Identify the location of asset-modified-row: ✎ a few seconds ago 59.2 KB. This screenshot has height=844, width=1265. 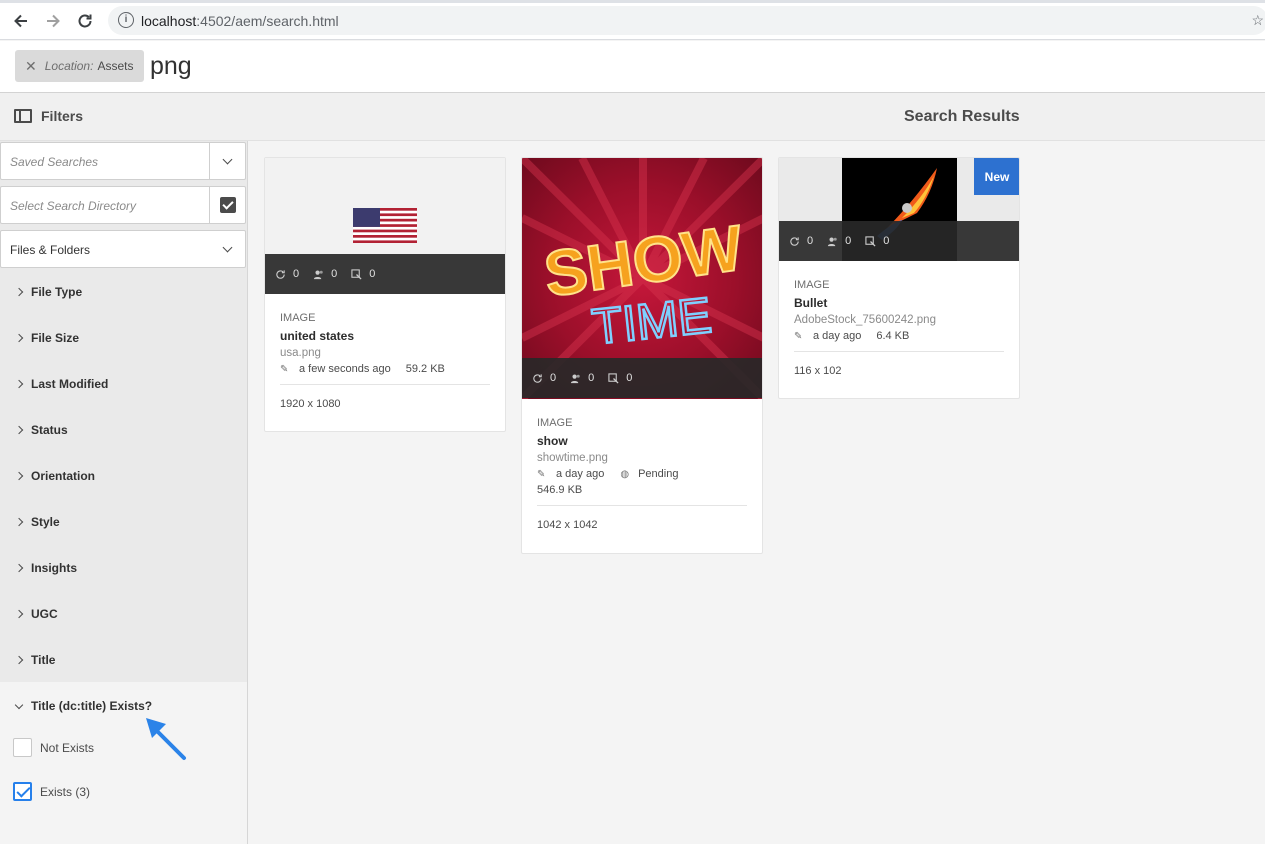
(385, 369).